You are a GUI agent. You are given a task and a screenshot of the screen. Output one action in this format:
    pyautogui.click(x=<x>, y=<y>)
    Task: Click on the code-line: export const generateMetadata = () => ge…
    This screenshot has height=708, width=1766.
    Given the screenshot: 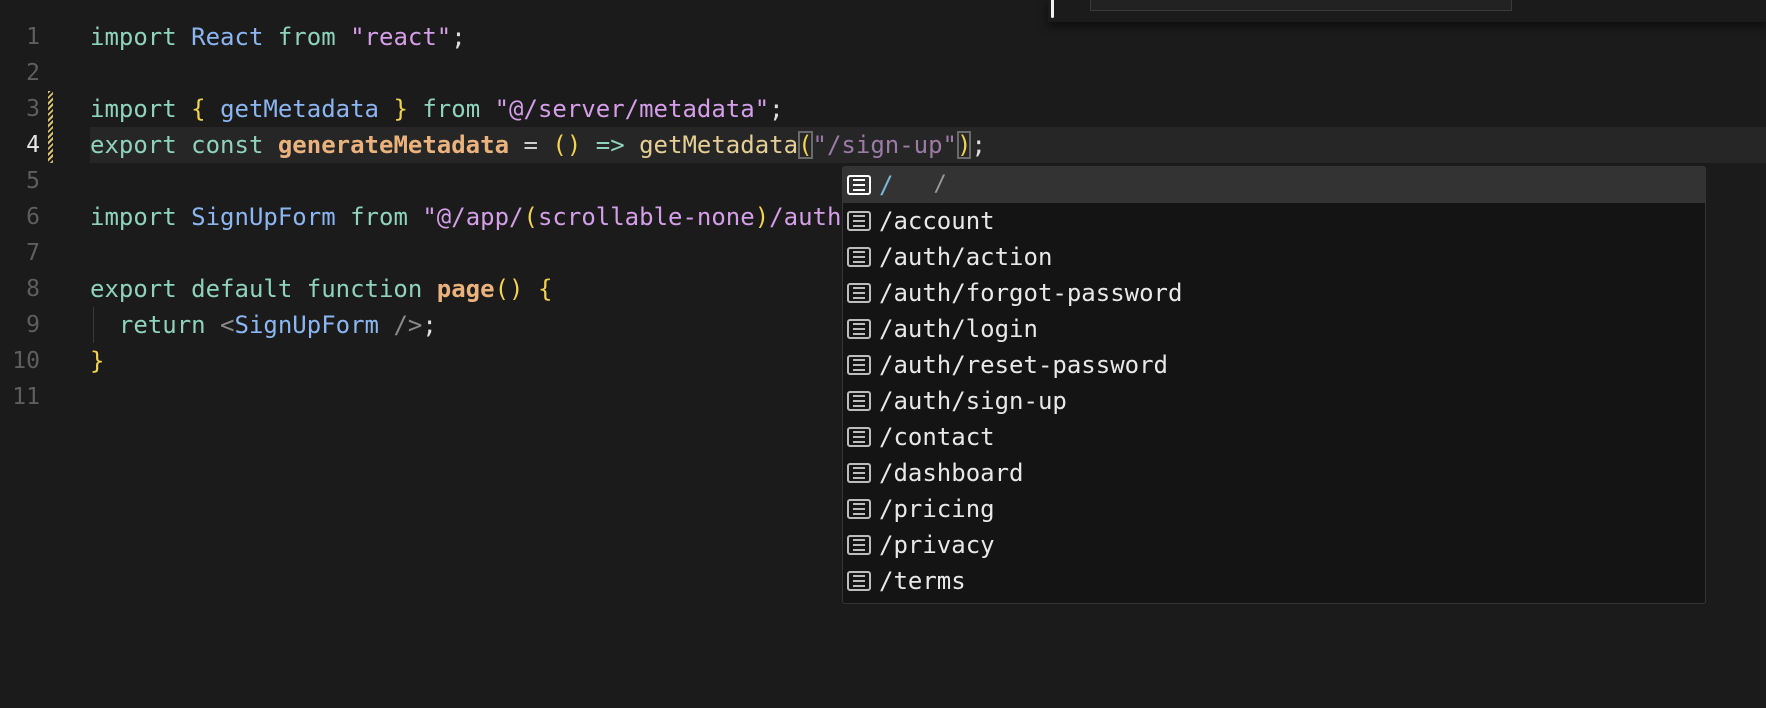 What is the action you would take?
    pyautogui.click(x=928, y=145)
    